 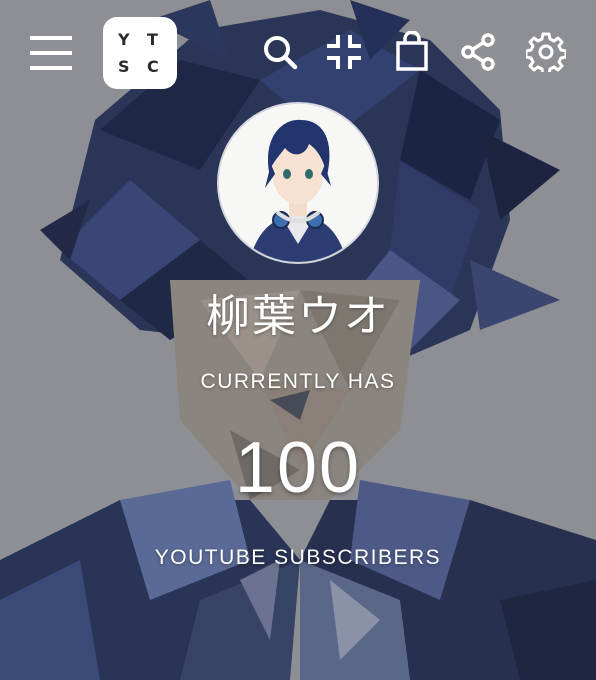 What do you see at coordinates (51, 53) in the screenshot?
I see `menu-icon` at bounding box center [51, 53].